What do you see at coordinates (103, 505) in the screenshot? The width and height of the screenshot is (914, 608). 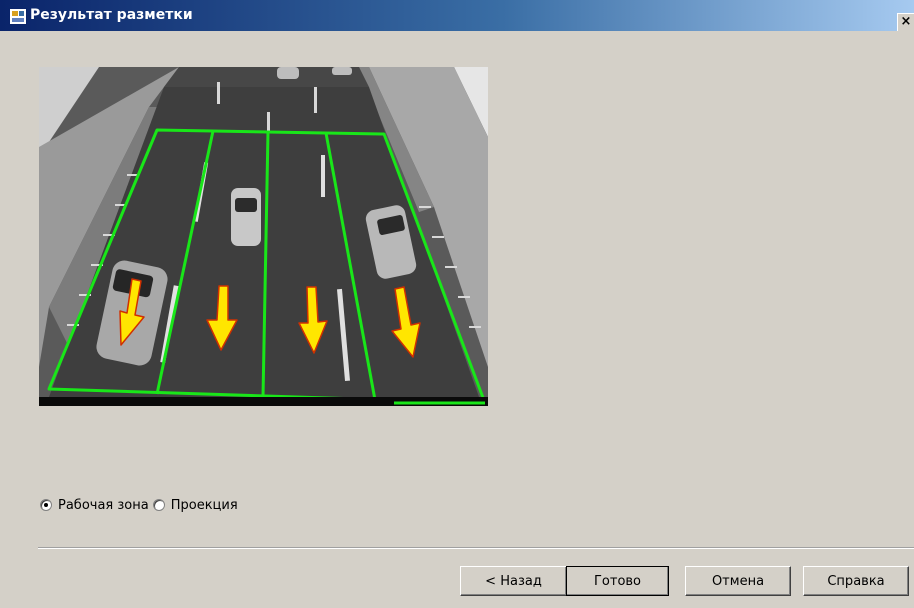 I see `radio-work-zone-label: Рабочая зона` at bounding box center [103, 505].